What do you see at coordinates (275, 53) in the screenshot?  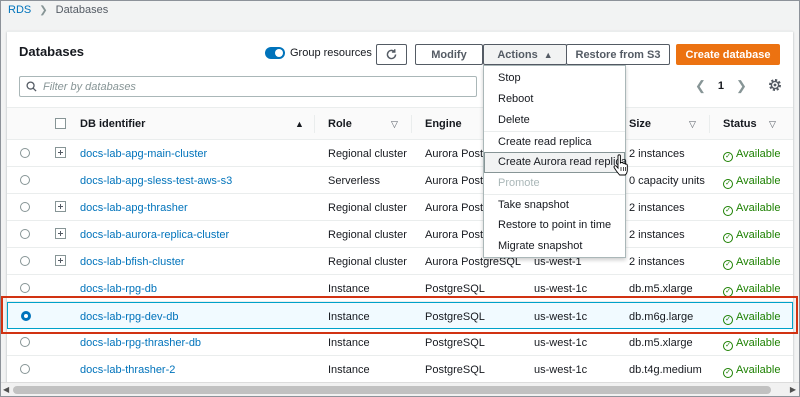 I see `group-resources-toggle` at bounding box center [275, 53].